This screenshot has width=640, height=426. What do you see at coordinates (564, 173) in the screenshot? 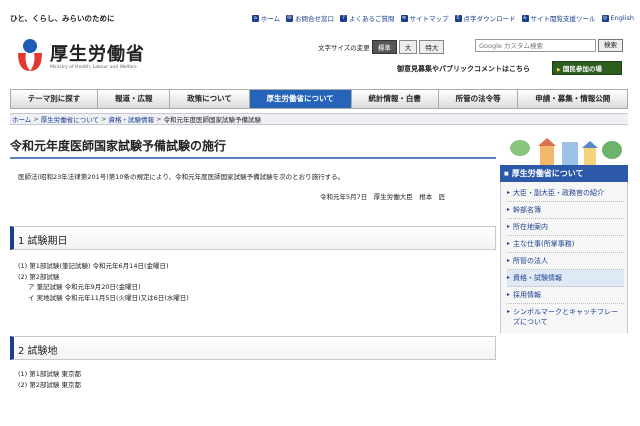
I see `sidebar-heading: 厚生労働省について` at bounding box center [564, 173].